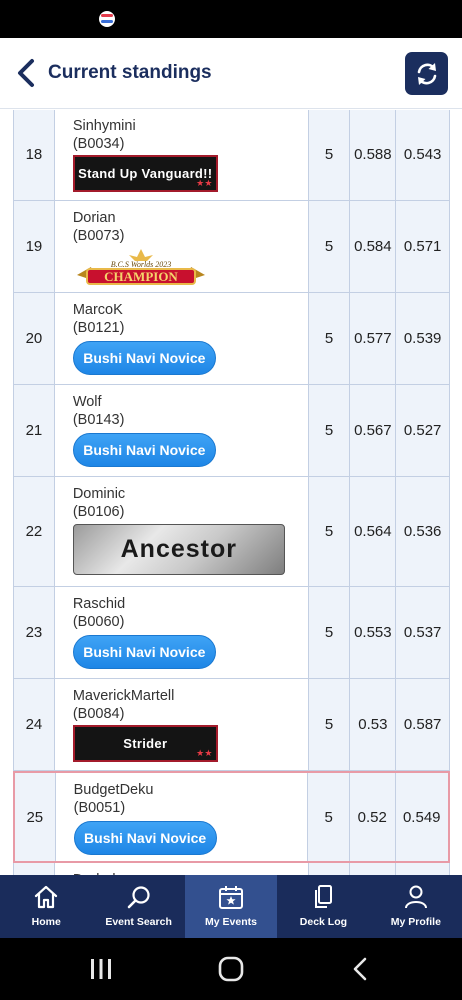  What do you see at coordinates (98, 236) in the screenshot?
I see `player-id: (B0073)` at bounding box center [98, 236].